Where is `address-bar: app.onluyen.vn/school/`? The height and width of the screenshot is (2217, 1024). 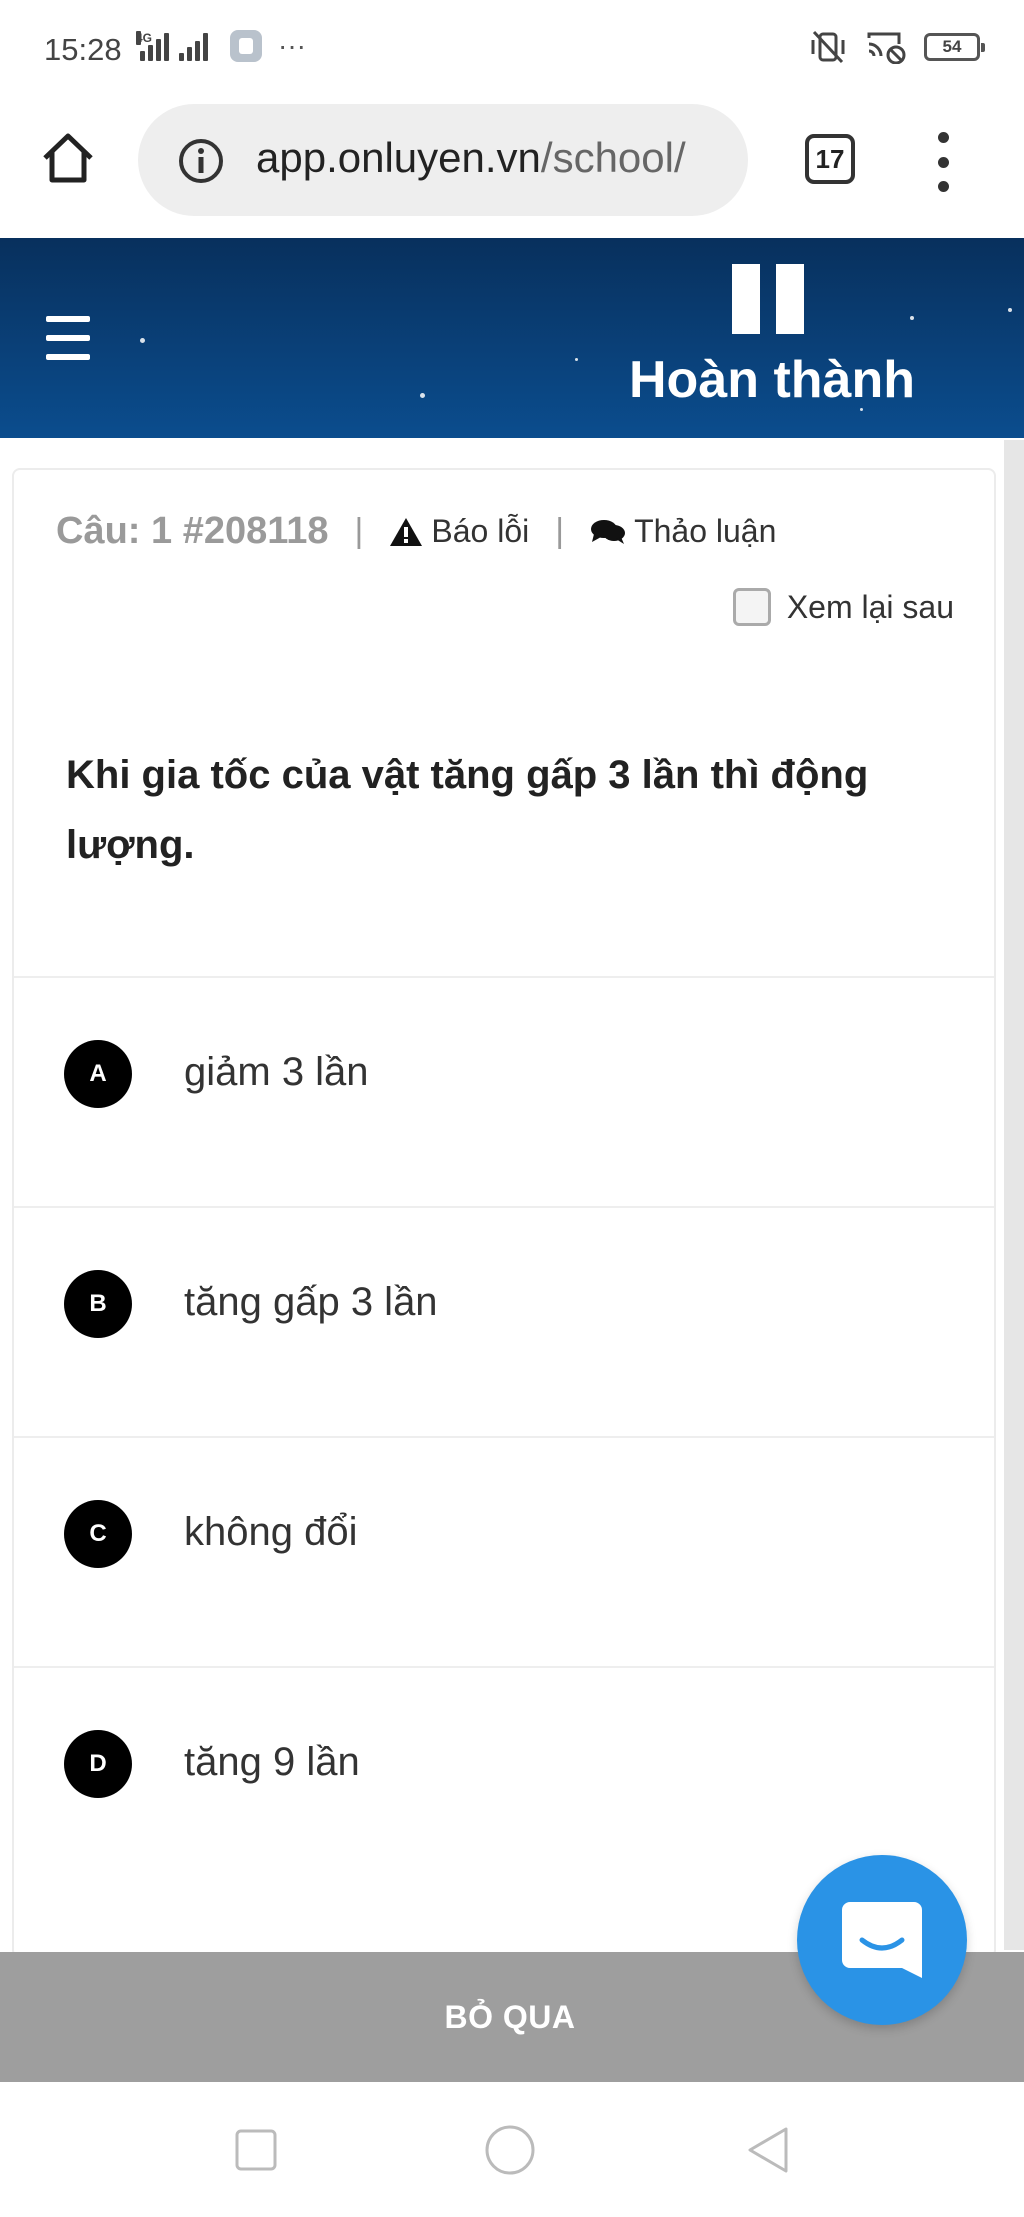
address-bar: app.onluyen.vn/school/ is located at coordinates (443, 160).